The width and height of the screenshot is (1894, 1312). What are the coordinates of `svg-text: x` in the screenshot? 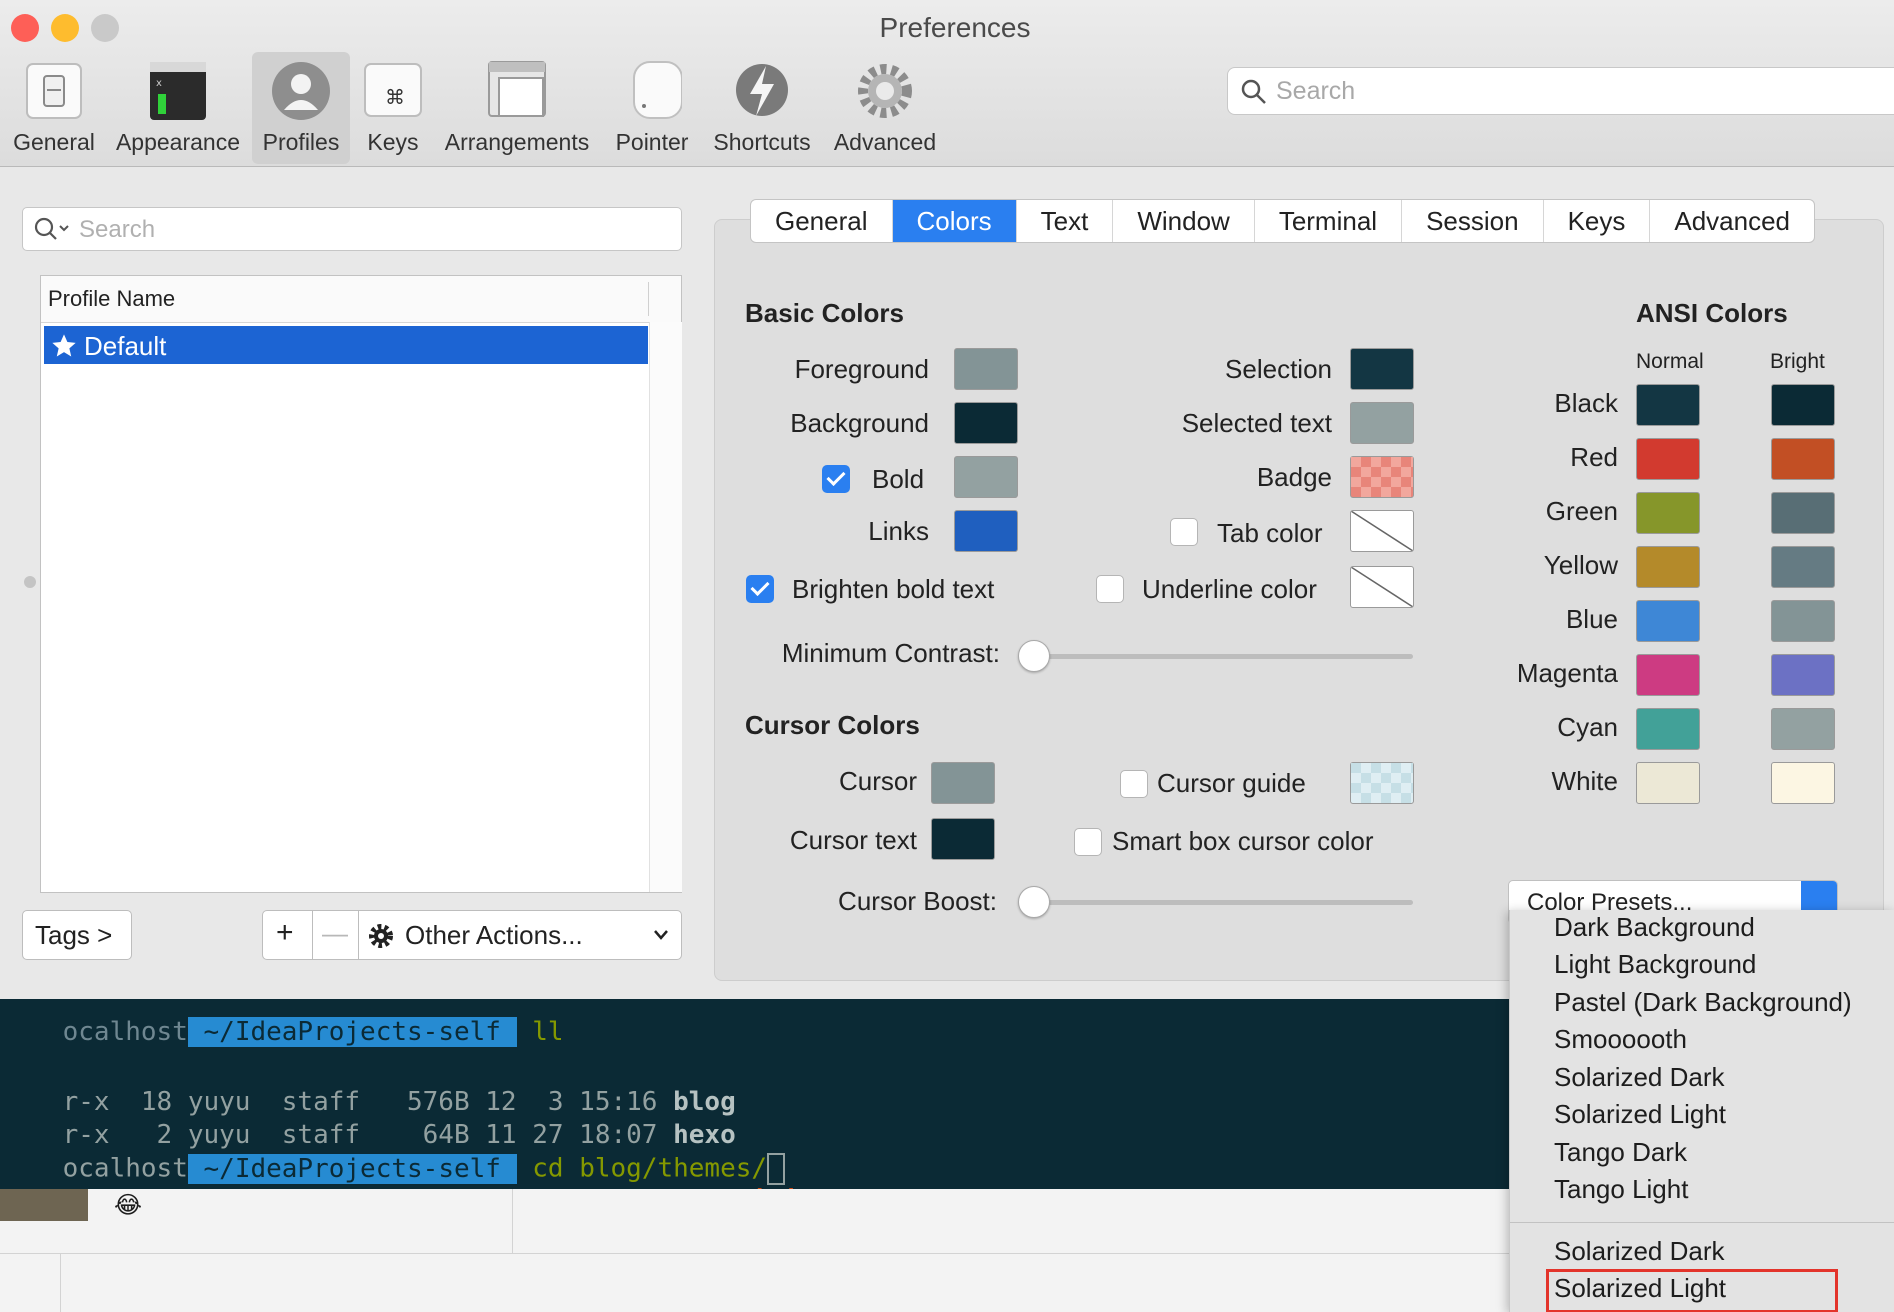 It's located at (159, 83).